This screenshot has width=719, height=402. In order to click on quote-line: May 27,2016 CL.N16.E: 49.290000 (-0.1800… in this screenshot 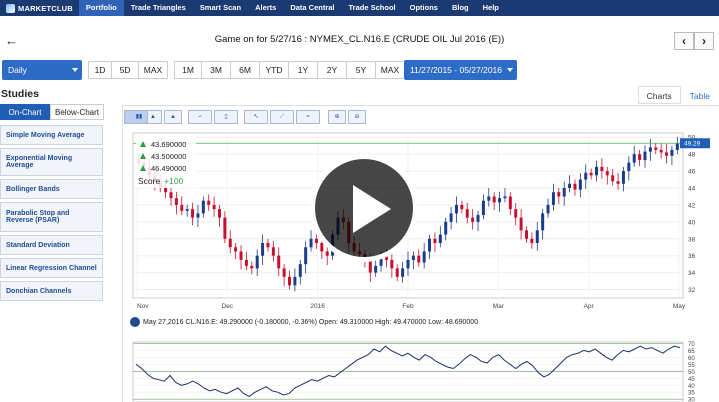, I will do `click(304, 322)`.